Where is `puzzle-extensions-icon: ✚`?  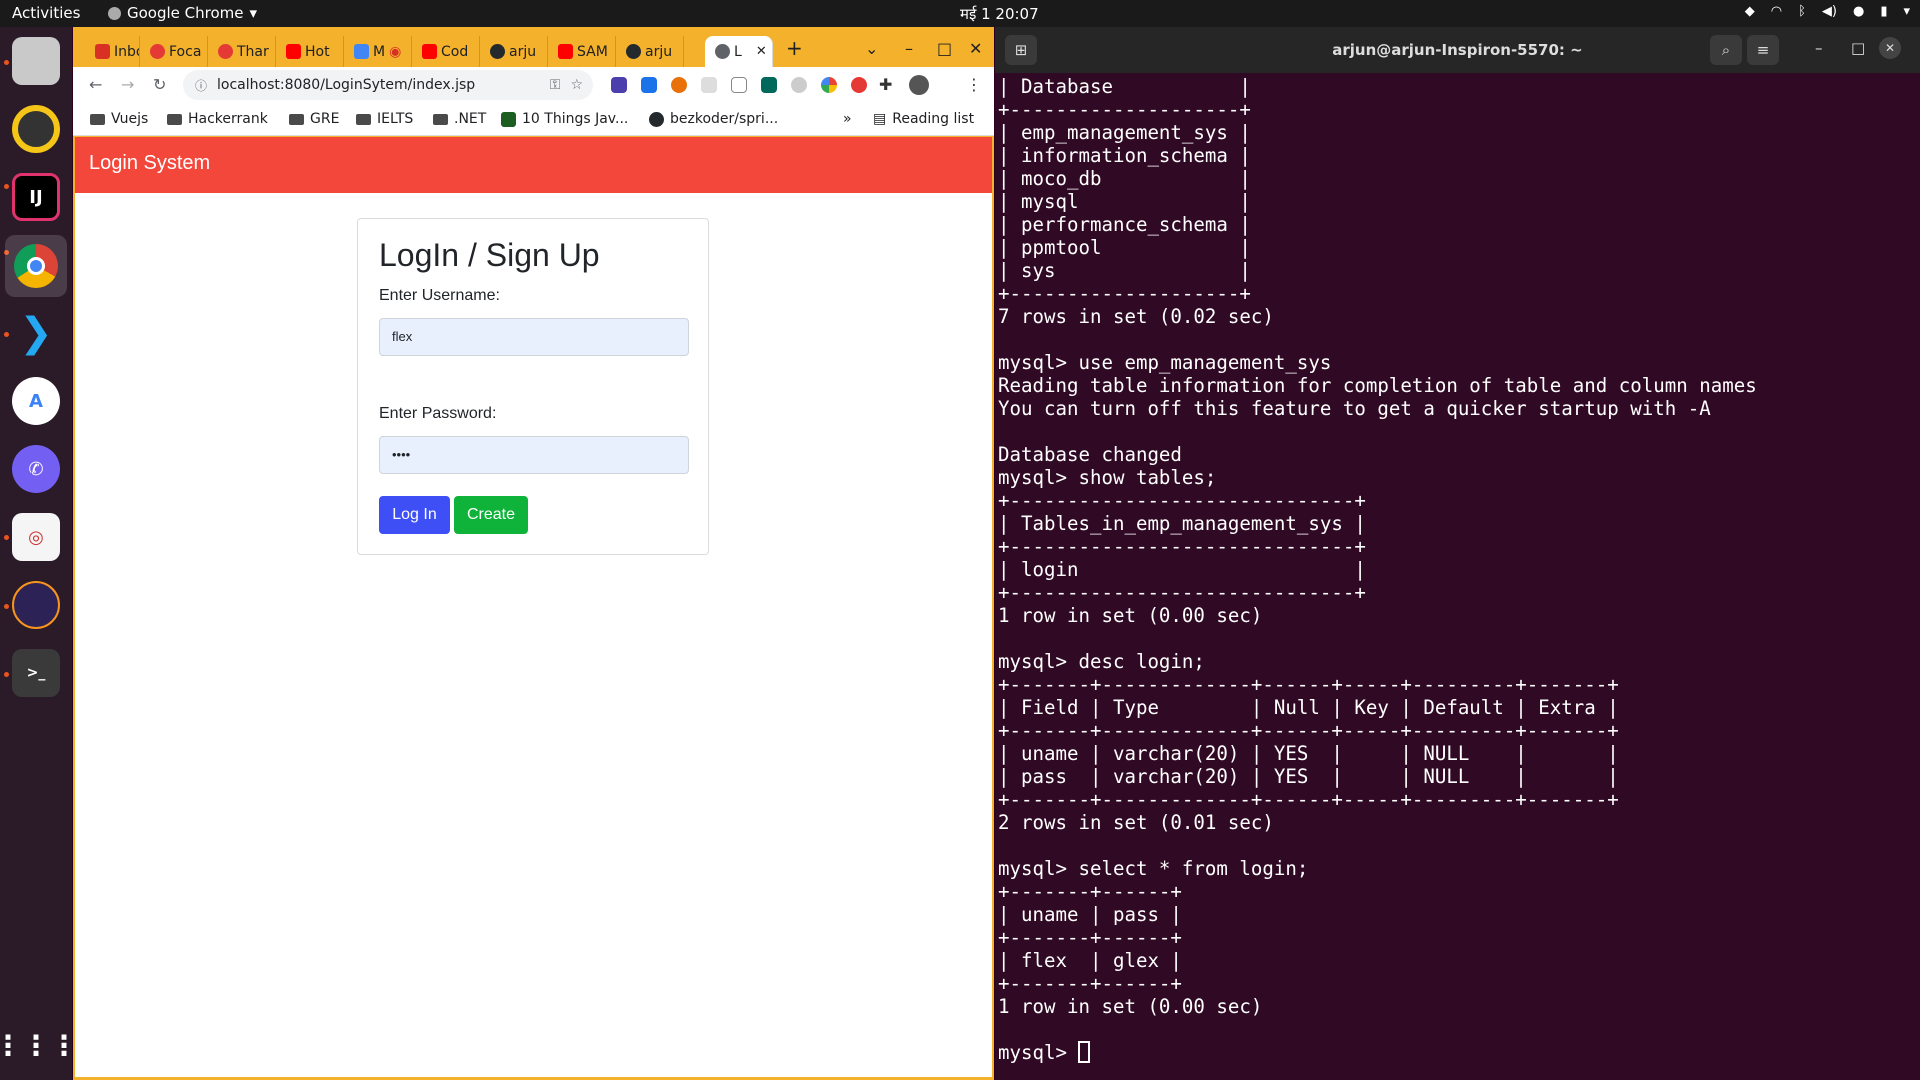 puzzle-extensions-icon: ✚ is located at coordinates (885, 84).